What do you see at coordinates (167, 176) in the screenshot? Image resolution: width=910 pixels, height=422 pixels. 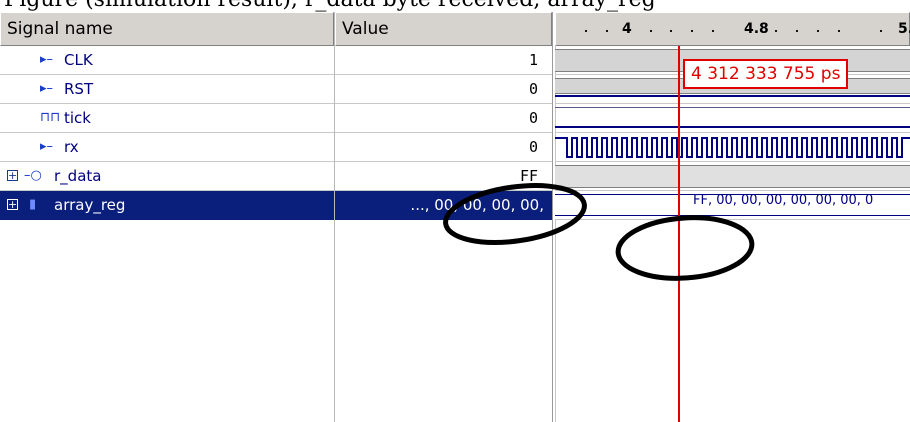 I see `signal-row-r-data: + –○ r_data` at bounding box center [167, 176].